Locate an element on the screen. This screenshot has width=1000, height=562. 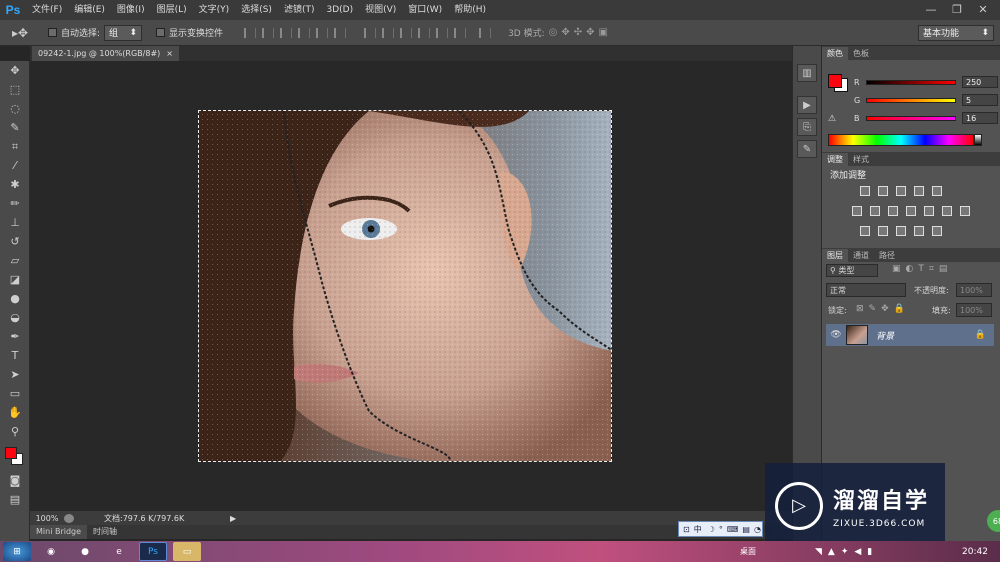
path-select-tool-icon: ➤ is located at coordinates (15, 374).